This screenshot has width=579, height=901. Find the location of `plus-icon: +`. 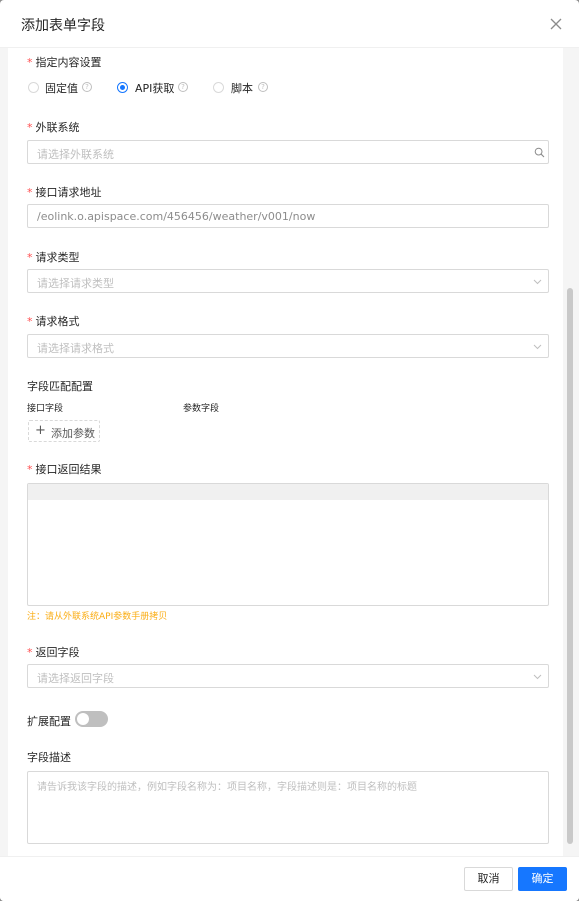

plus-icon: + is located at coordinates (40, 430).